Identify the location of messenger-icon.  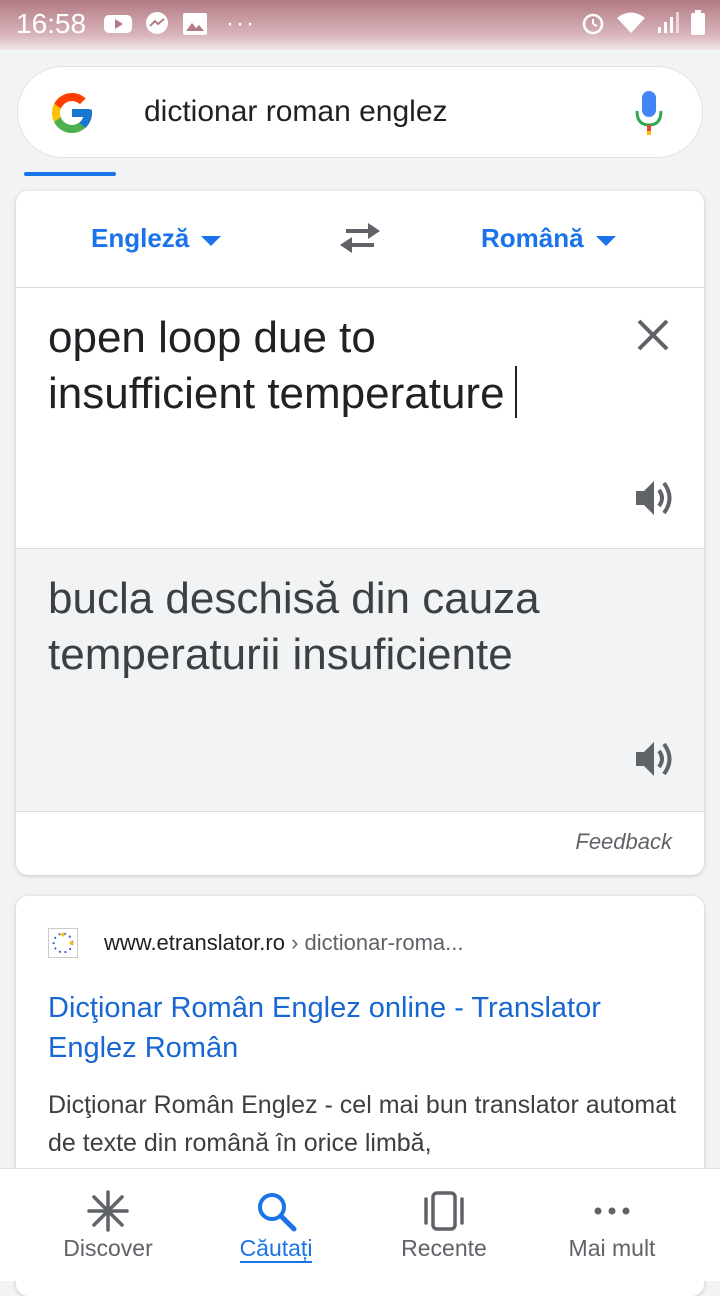
(157, 23).